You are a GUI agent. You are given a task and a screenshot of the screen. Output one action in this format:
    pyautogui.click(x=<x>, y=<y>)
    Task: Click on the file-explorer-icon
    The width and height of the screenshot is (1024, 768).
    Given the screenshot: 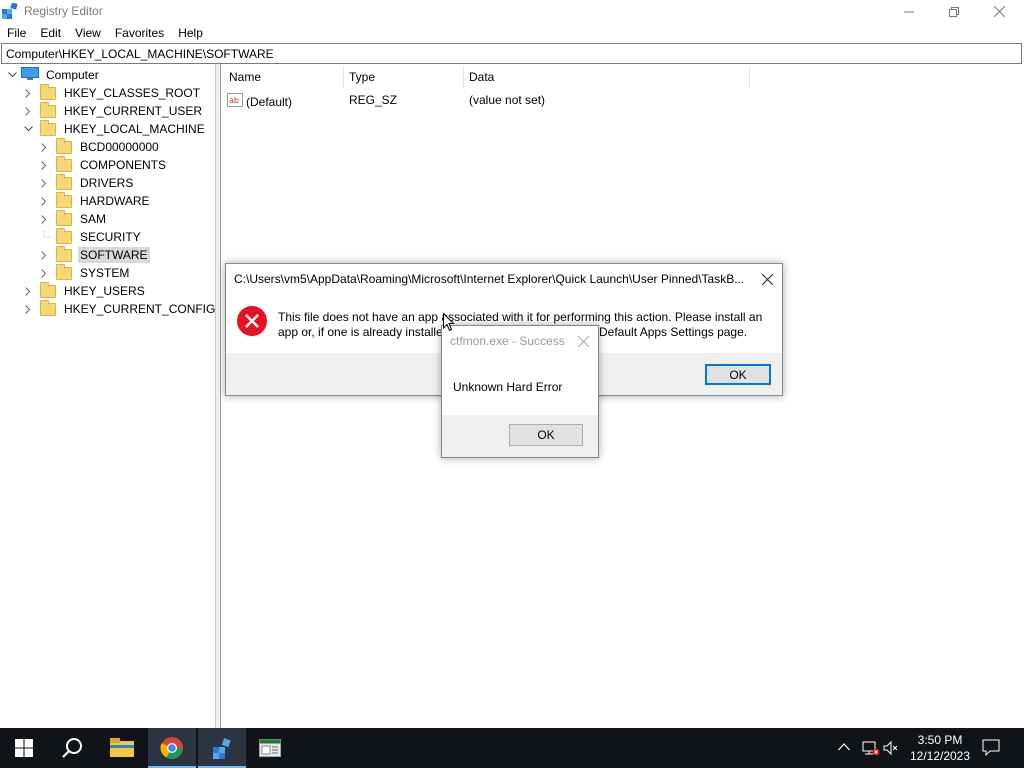 What is the action you would take?
    pyautogui.click(x=122, y=747)
    